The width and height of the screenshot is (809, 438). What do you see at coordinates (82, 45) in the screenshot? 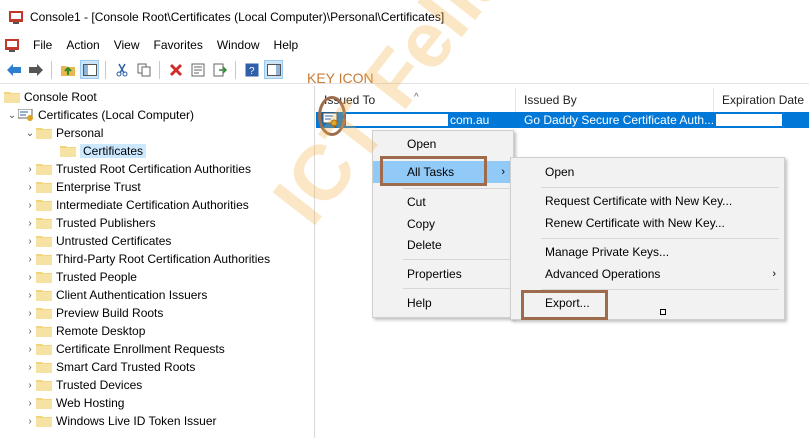
I see `menu-action: Action` at bounding box center [82, 45].